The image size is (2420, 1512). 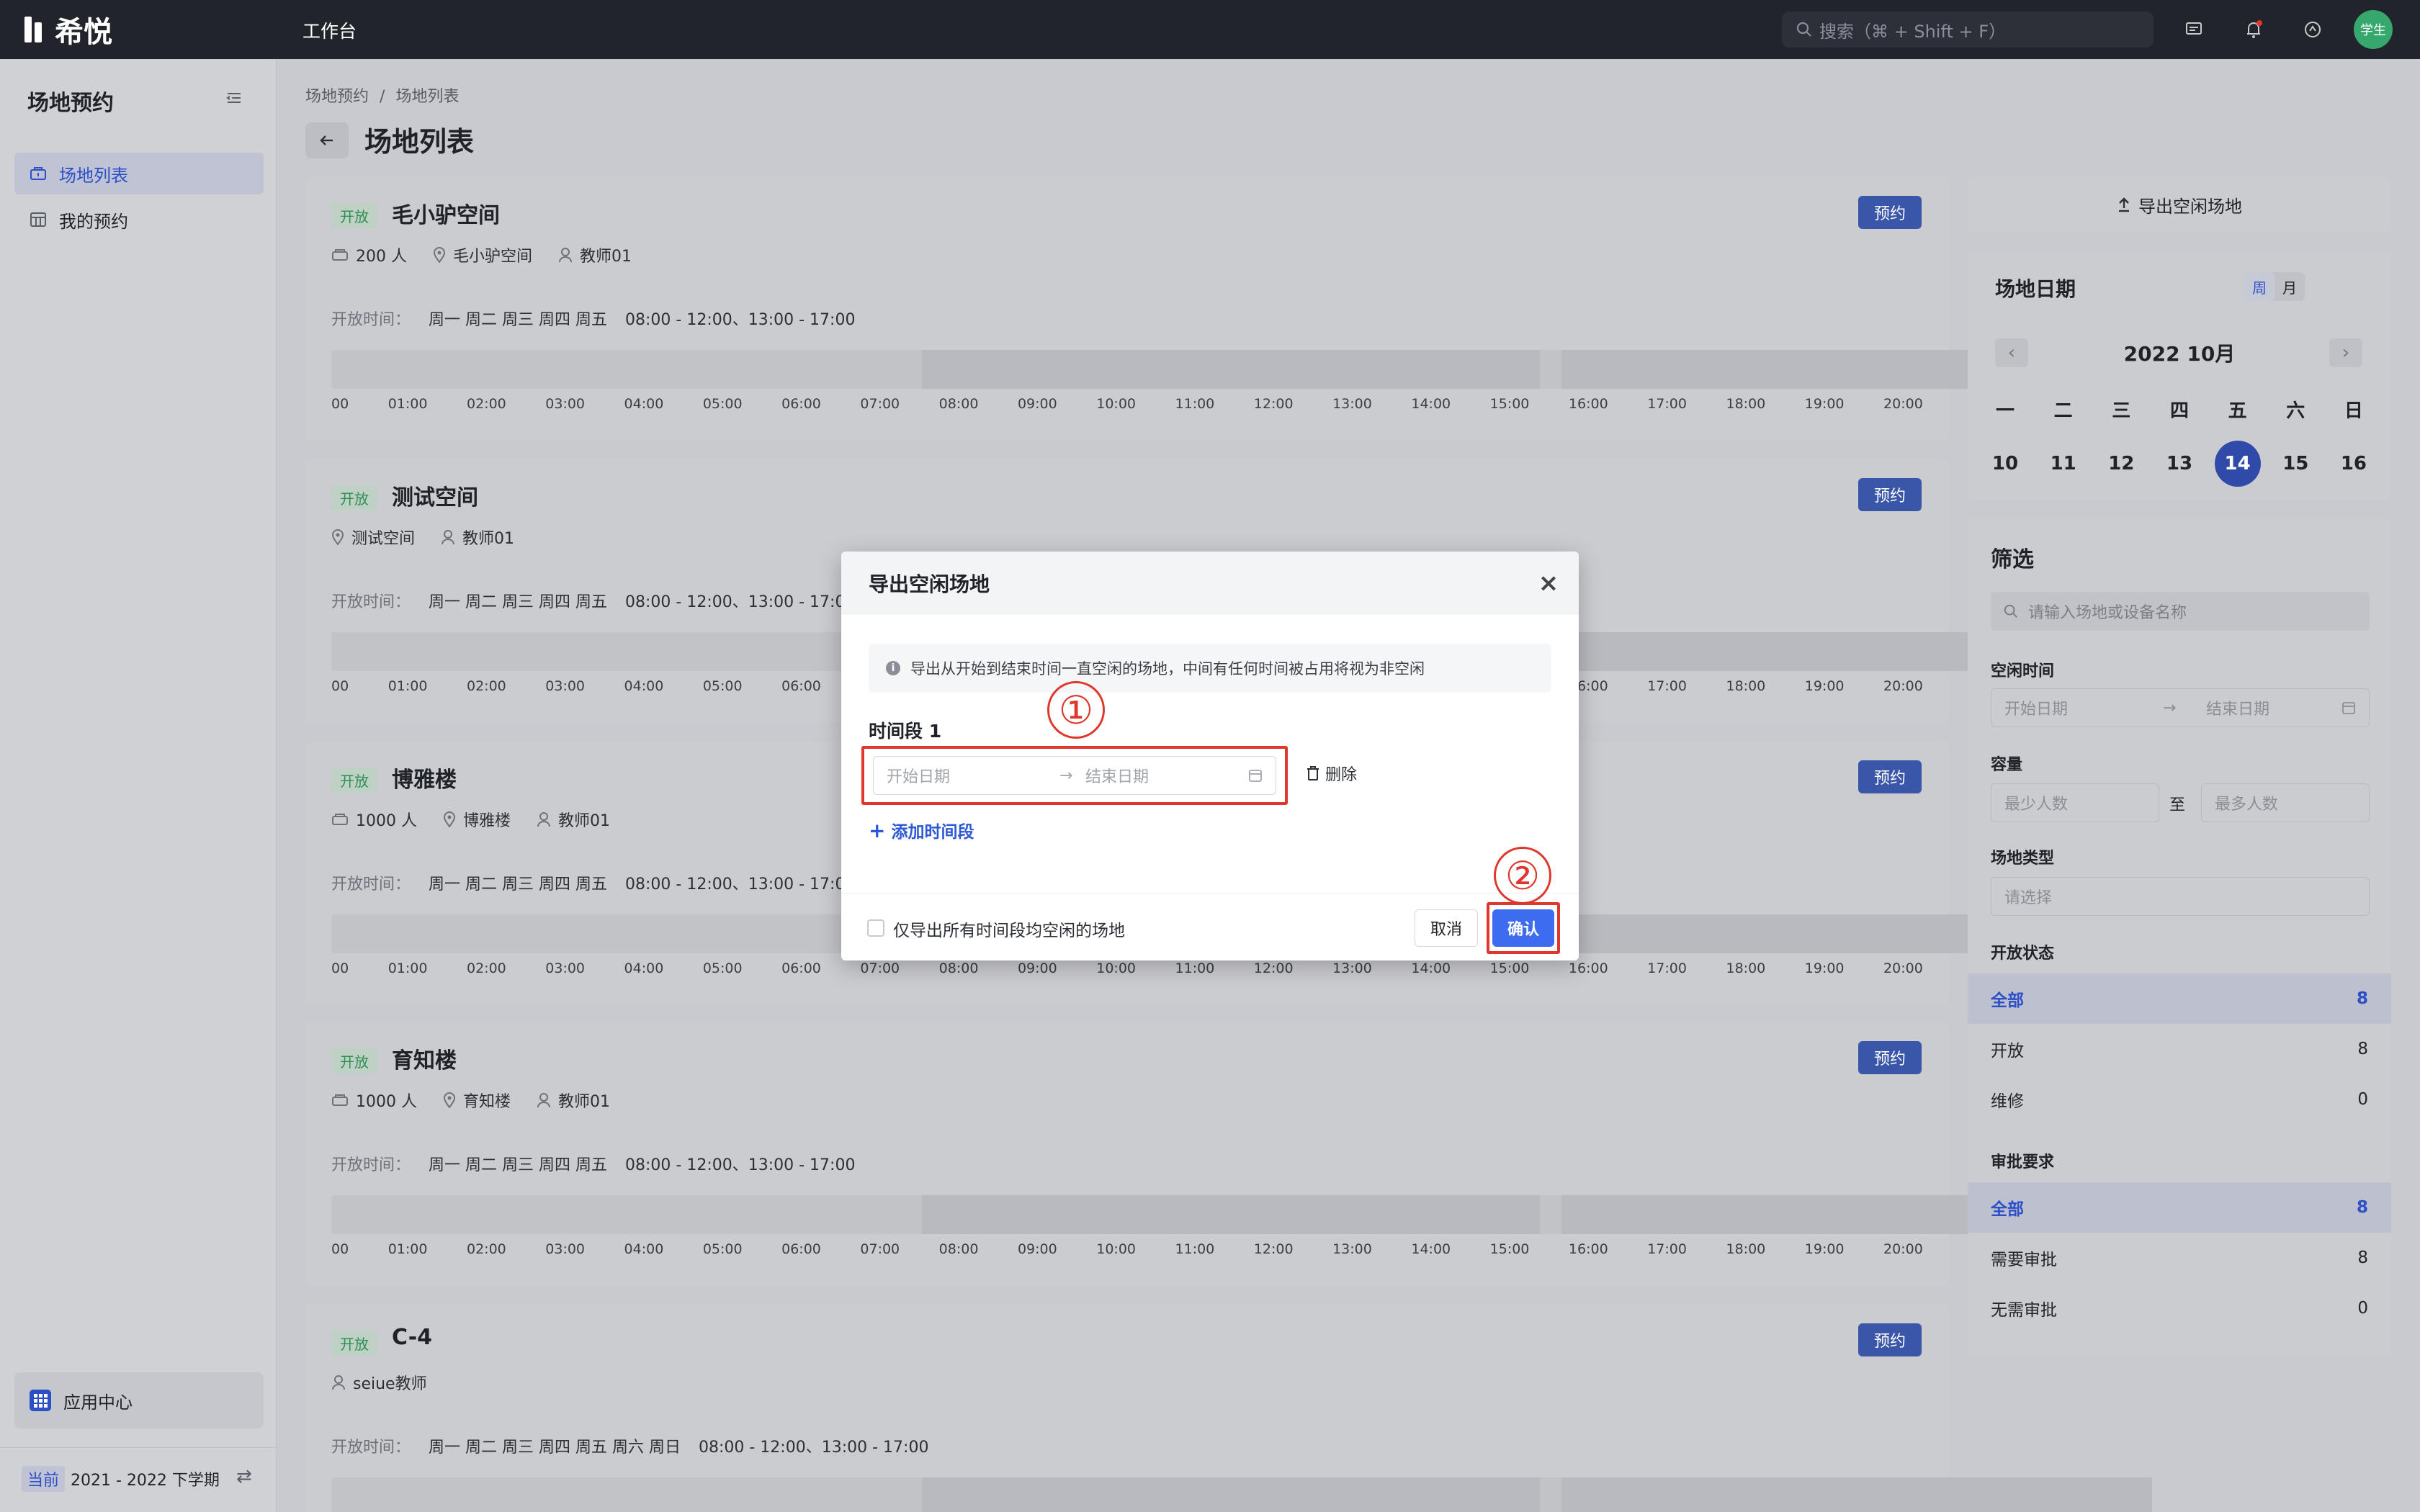 What do you see at coordinates (958, 404) in the screenshot?
I see `hour-tick: 08:00` at bounding box center [958, 404].